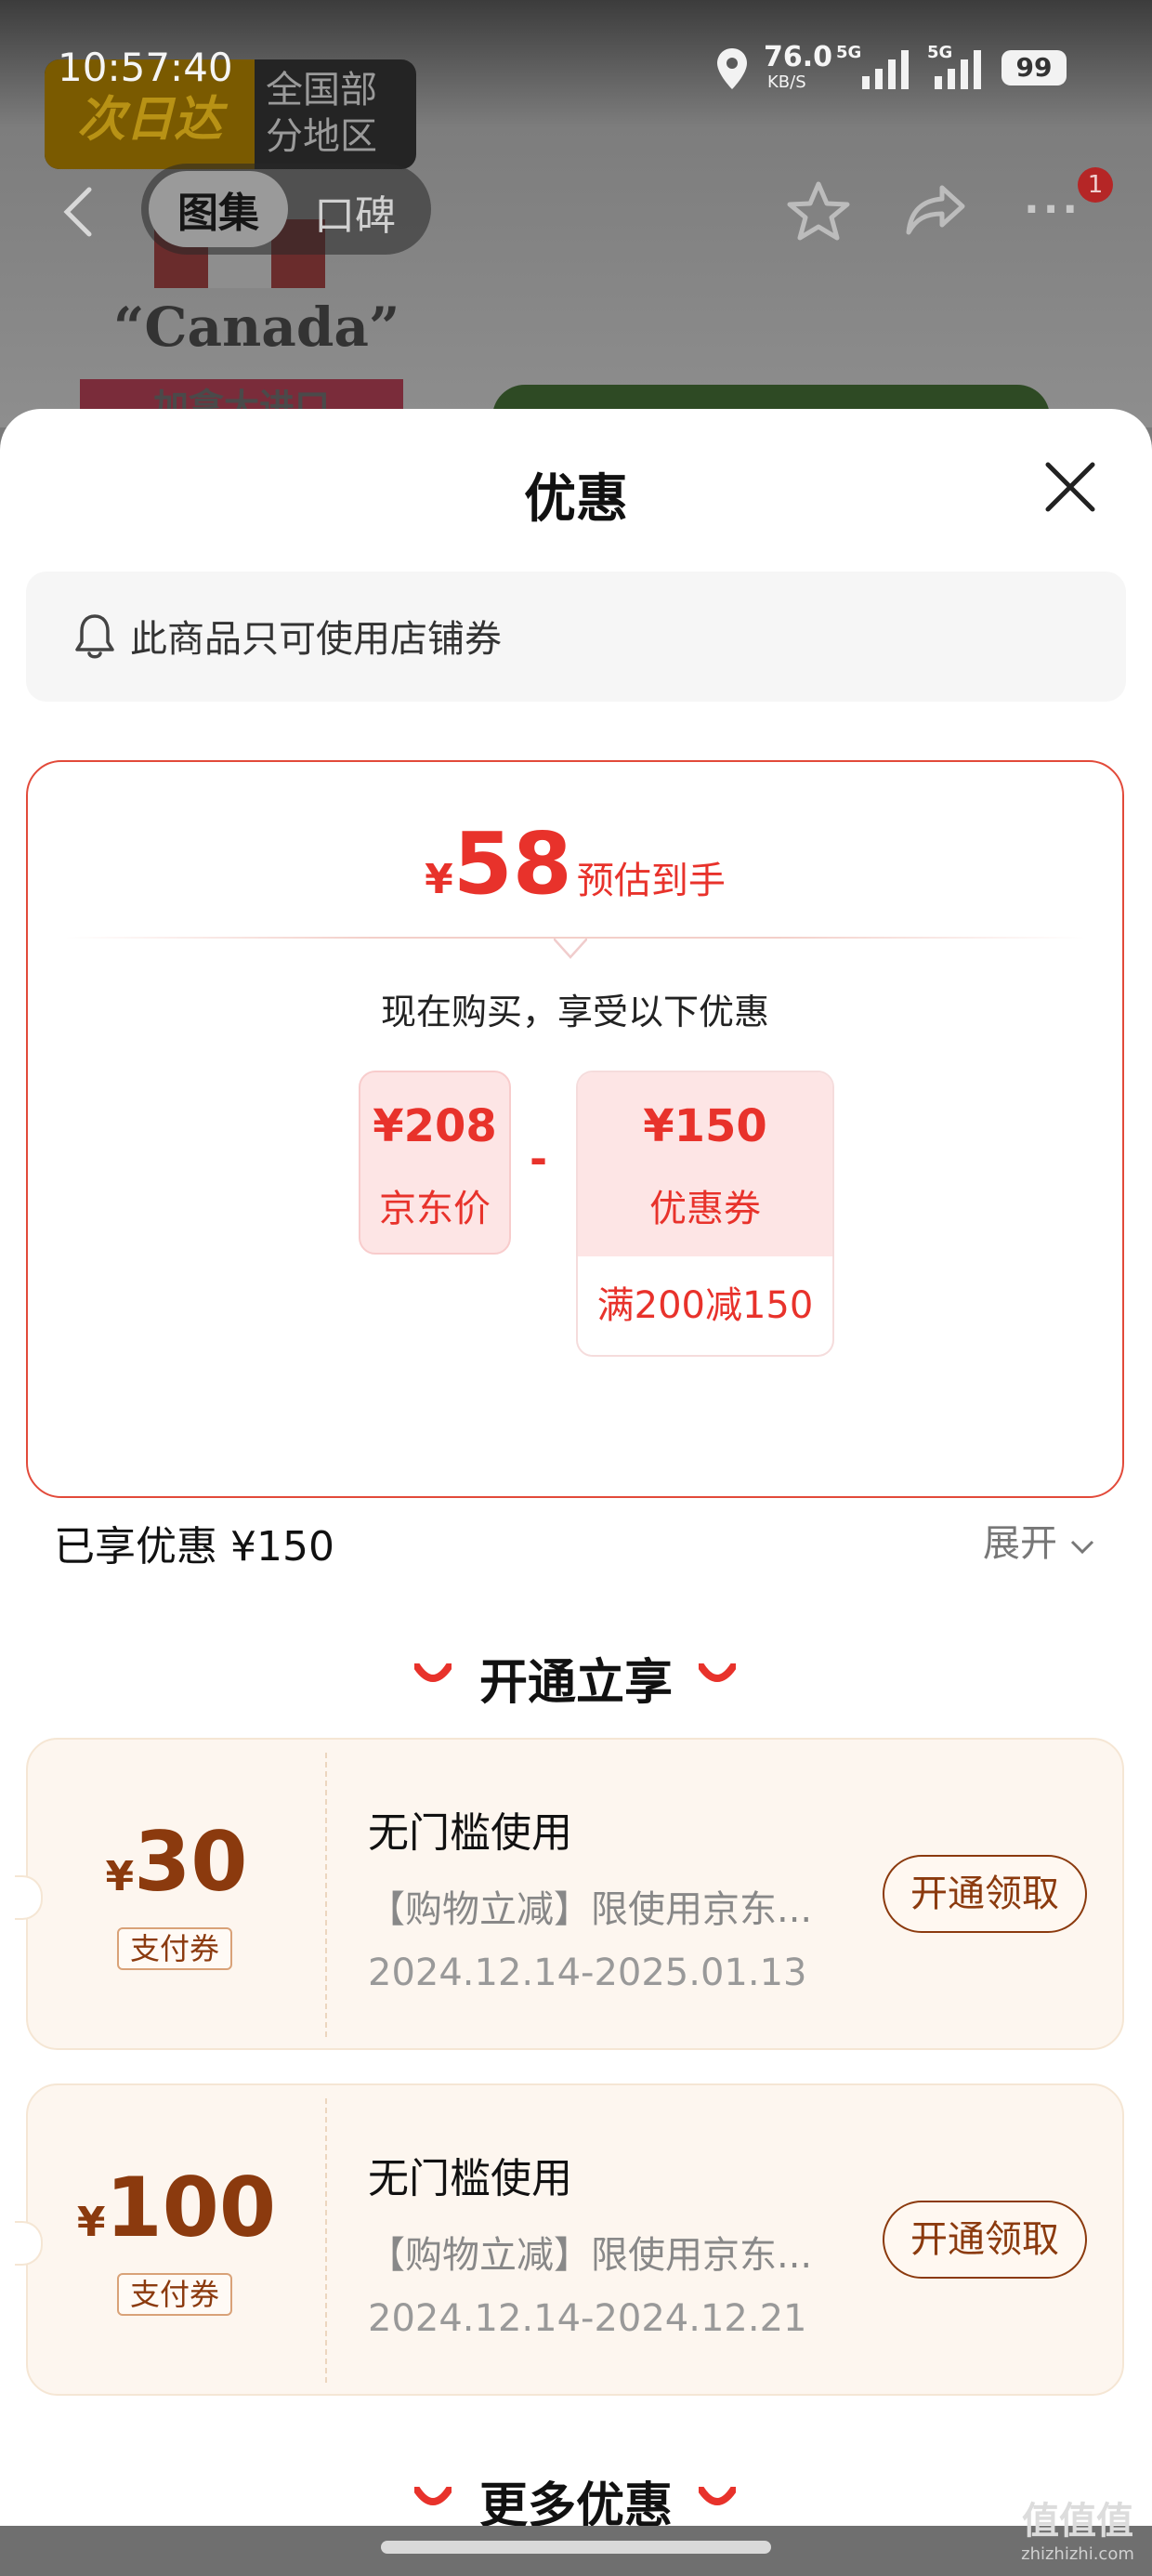 The image size is (1152, 2576). Describe the element at coordinates (575, 863) in the screenshot. I see `estimated-price: ¥58 预估到手` at that location.